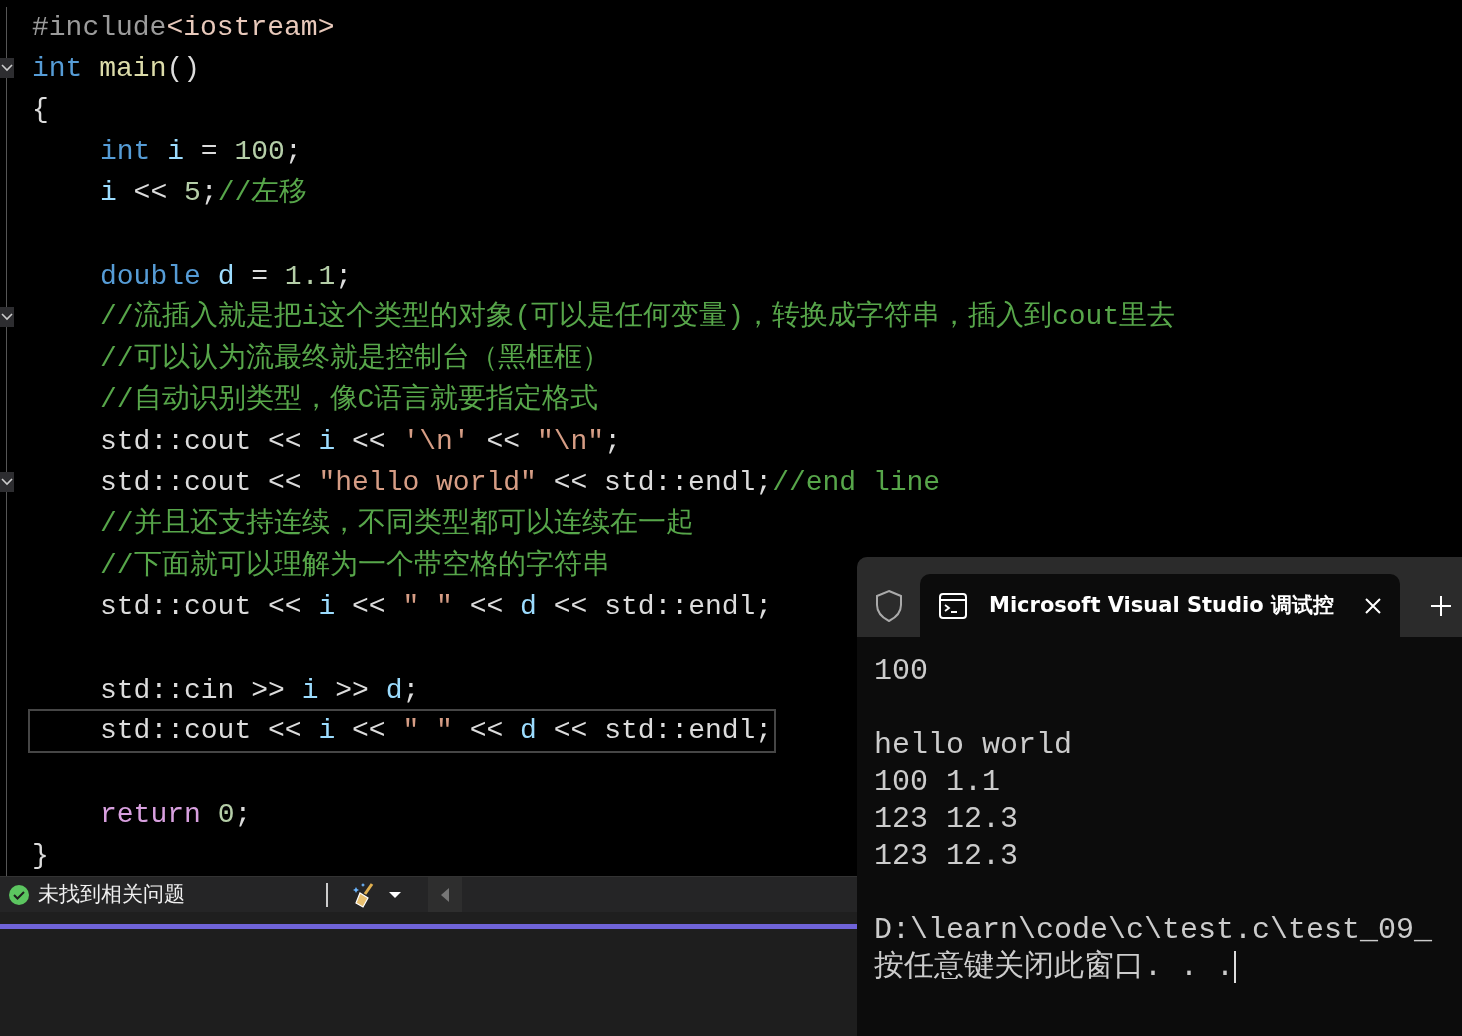 This screenshot has height=1036, width=1462. I want to click on terminal-tab: Microsoft Visual Studio 调试控, so click(1160, 605).